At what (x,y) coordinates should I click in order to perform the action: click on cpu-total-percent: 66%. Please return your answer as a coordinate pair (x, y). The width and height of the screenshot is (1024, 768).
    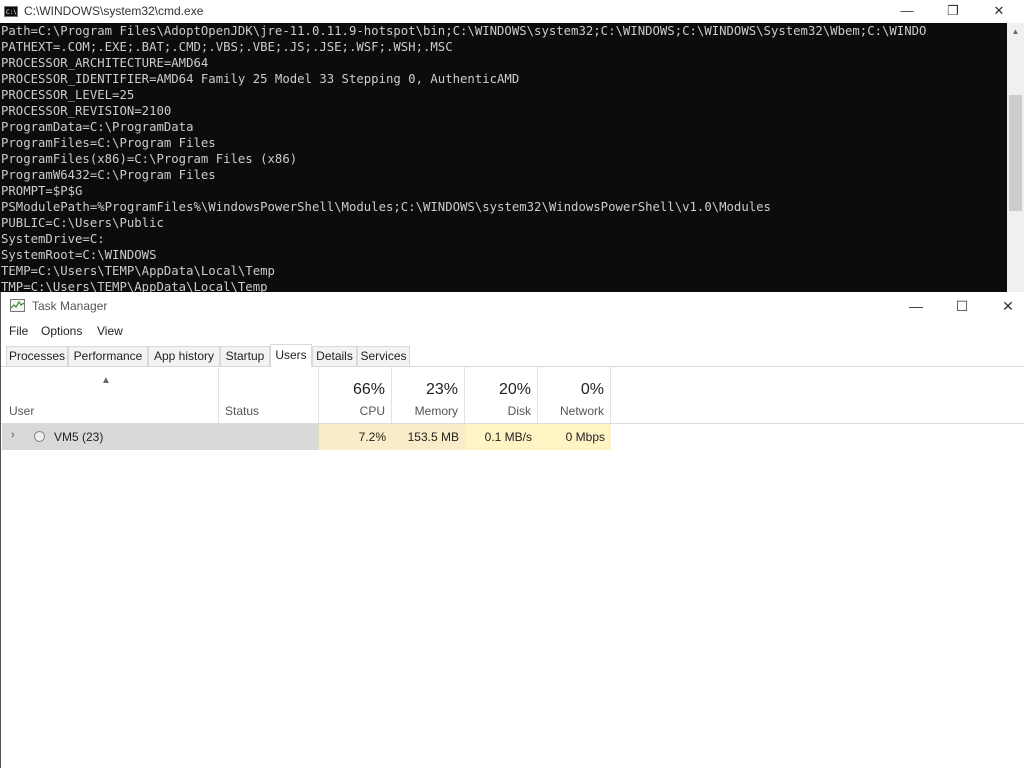
    Looking at the image, I should click on (368, 389).